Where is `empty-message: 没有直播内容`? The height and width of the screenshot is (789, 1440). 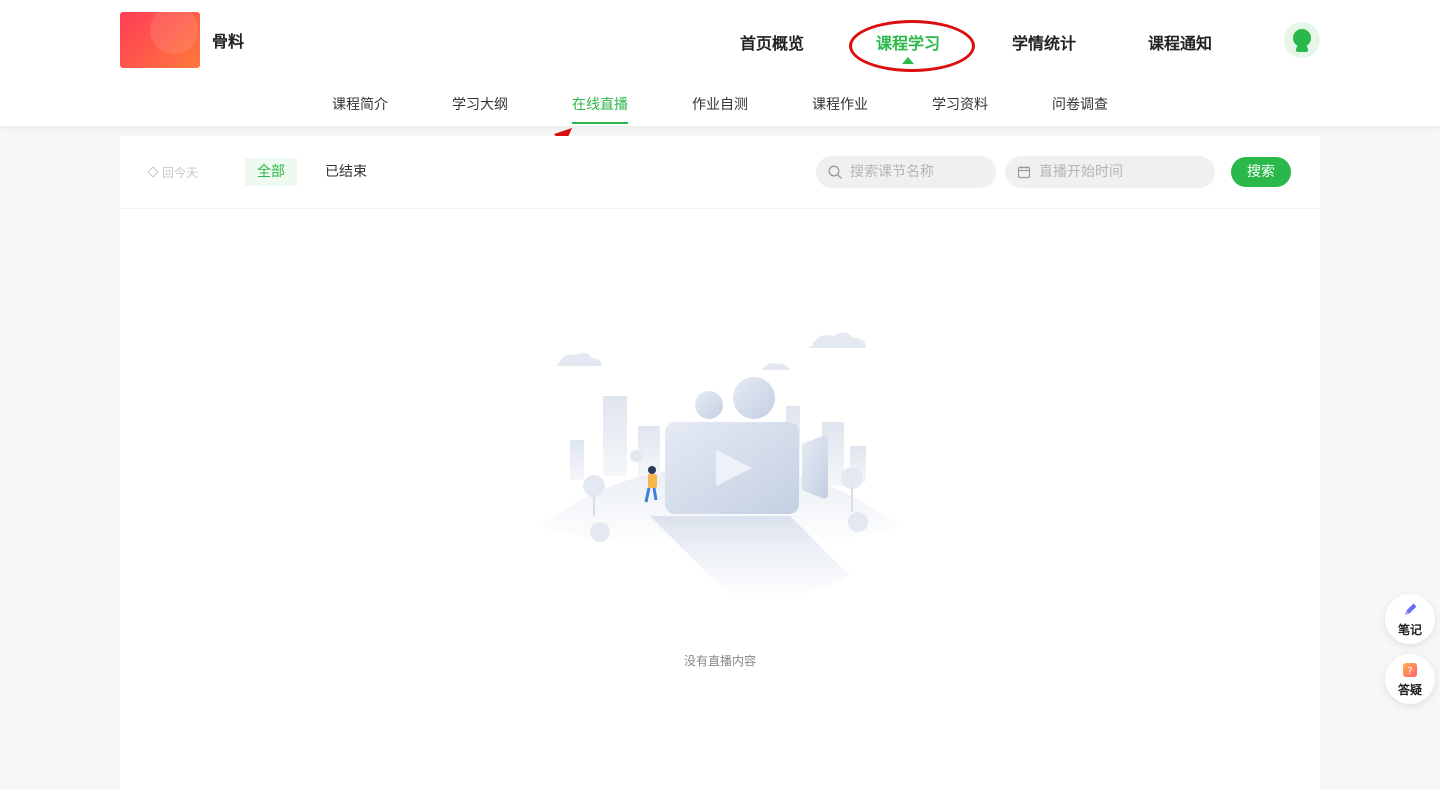 empty-message: 没有直播内容 is located at coordinates (719, 661).